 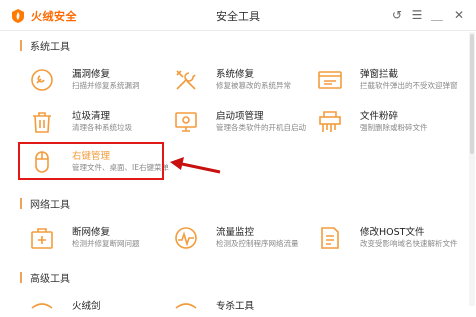 I want to click on tool-file-shredder: 文件粉碎 强制删除或粉碎文件, so click(x=386, y=123).